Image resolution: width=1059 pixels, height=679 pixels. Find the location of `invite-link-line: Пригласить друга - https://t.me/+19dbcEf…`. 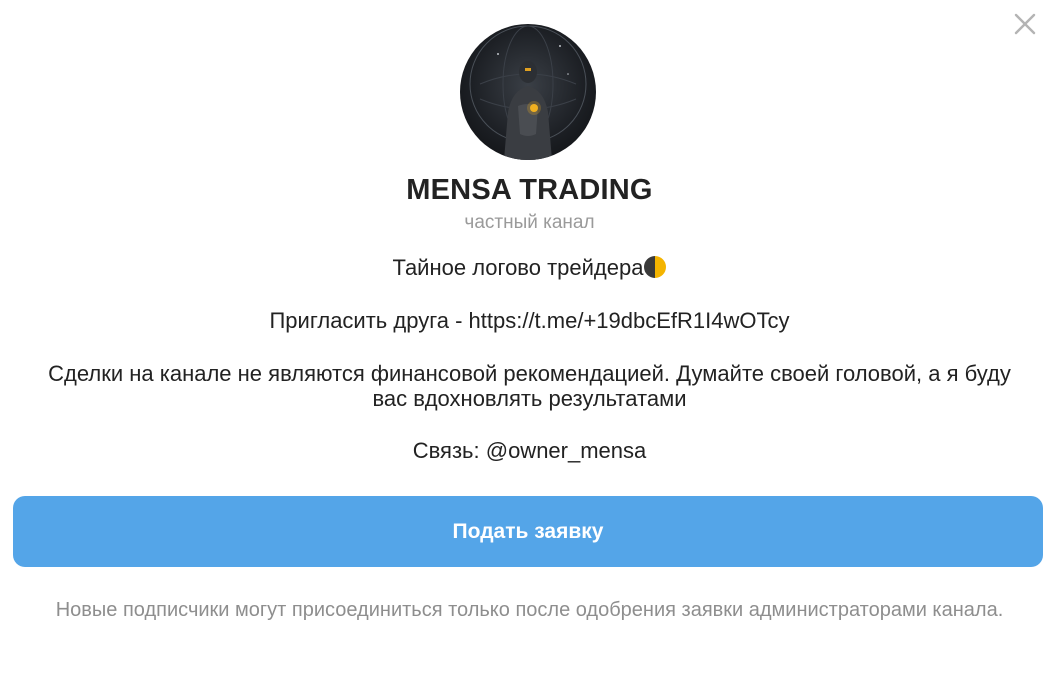

invite-link-line: Пригласить друга - https://t.me/+19dbcEf… is located at coordinates (529, 320).